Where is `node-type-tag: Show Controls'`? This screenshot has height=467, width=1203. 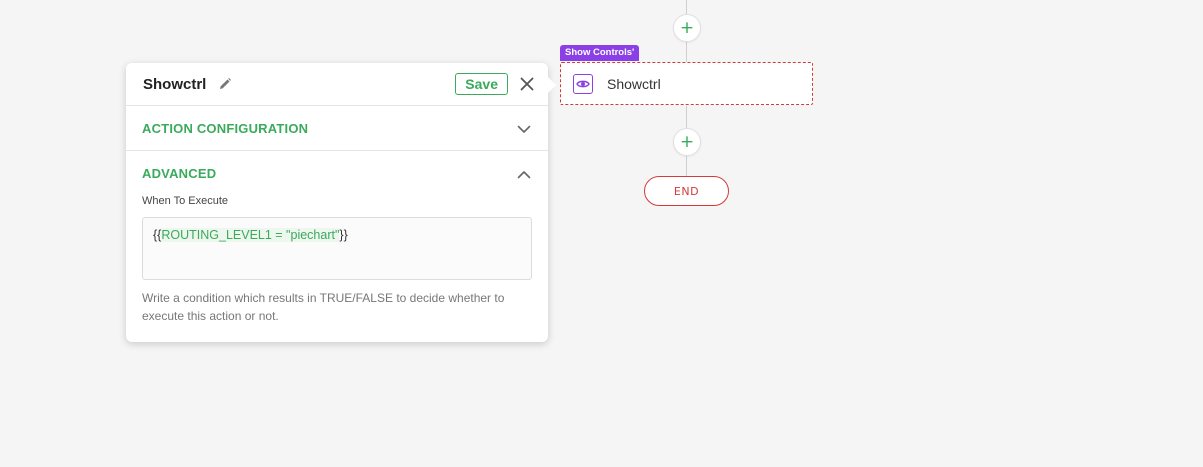 node-type-tag: Show Controls' is located at coordinates (600, 53).